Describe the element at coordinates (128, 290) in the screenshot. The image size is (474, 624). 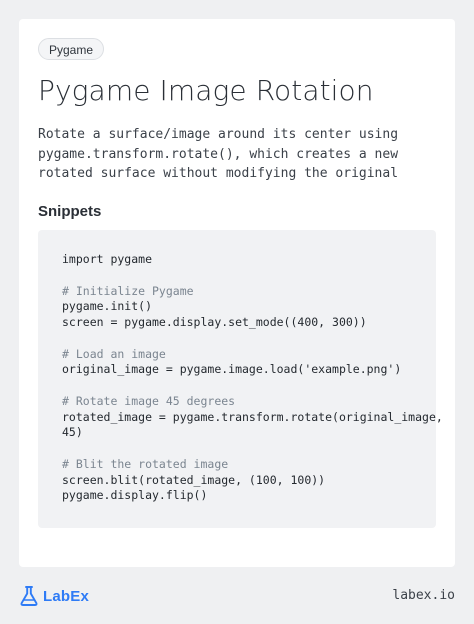
I see `code-comment-line: # Initialize Pygame` at that location.